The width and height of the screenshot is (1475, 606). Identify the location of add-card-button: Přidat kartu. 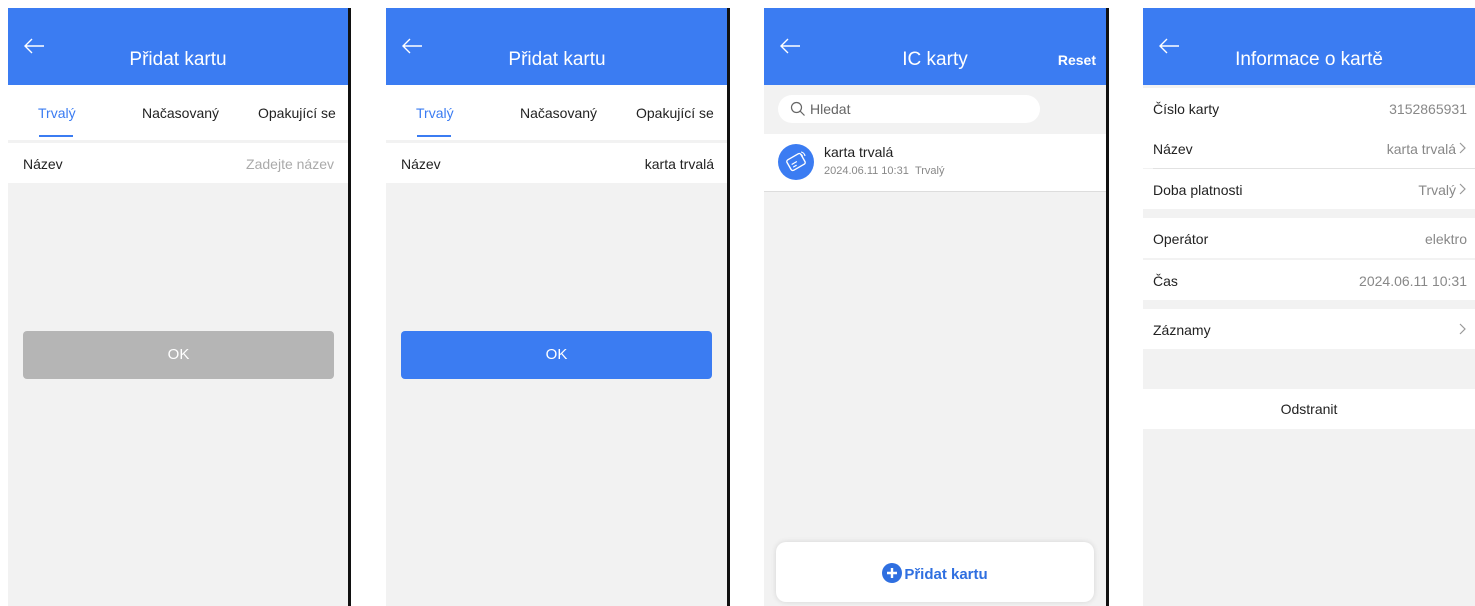
(935, 572).